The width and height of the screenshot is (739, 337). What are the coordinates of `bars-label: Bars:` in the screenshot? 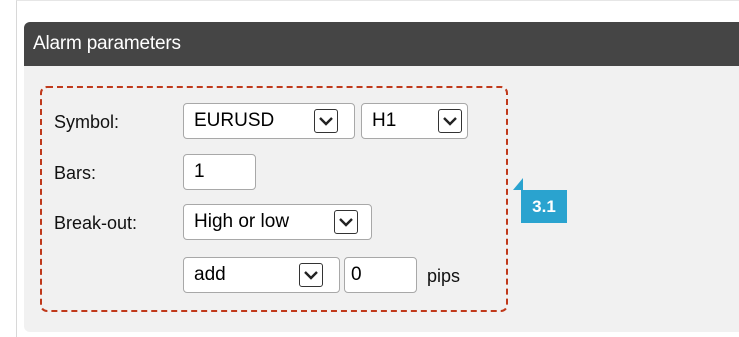 It's located at (75, 173).